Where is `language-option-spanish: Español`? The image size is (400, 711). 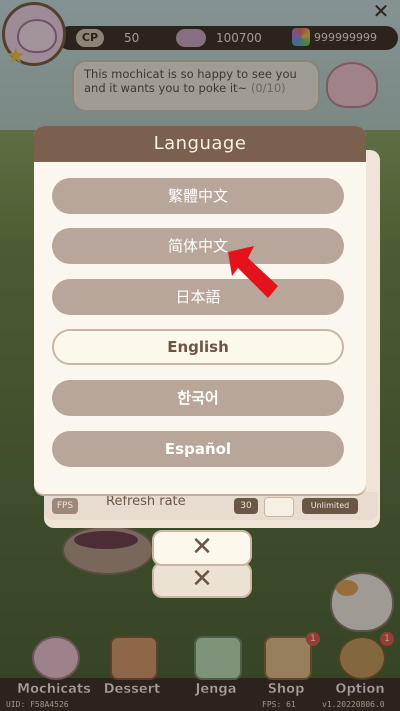 language-option-spanish: Español is located at coordinates (198, 449).